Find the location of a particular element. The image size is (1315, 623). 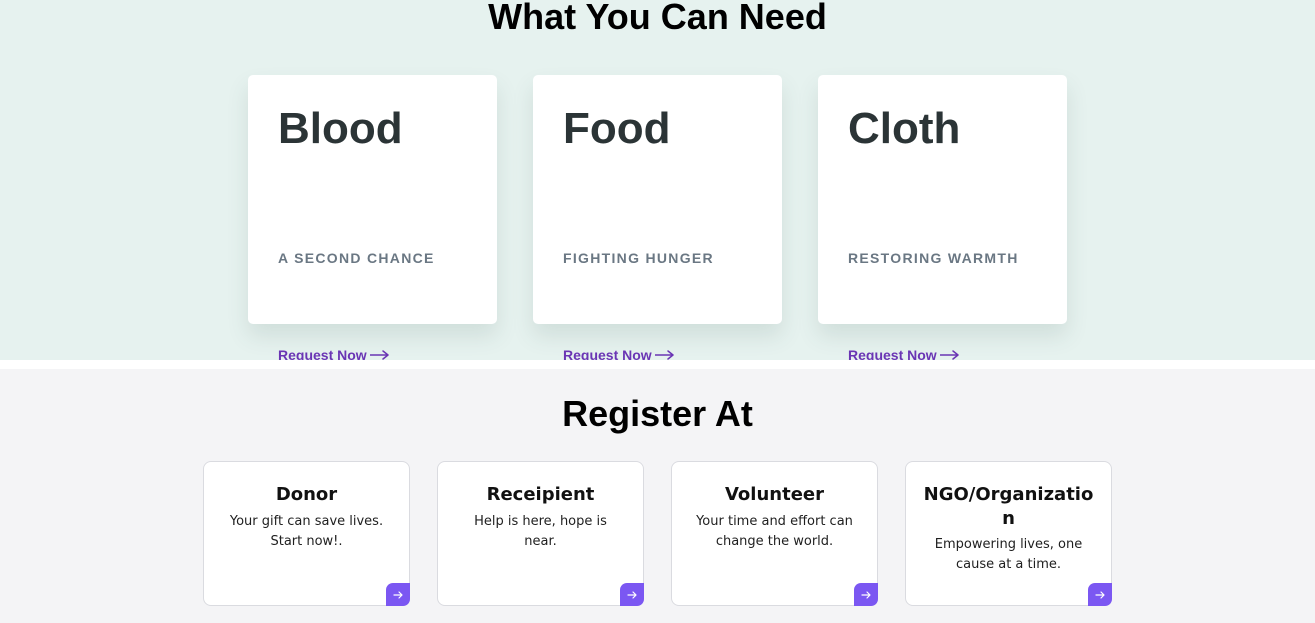

register-volunteer-button is located at coordinates (866, 594).